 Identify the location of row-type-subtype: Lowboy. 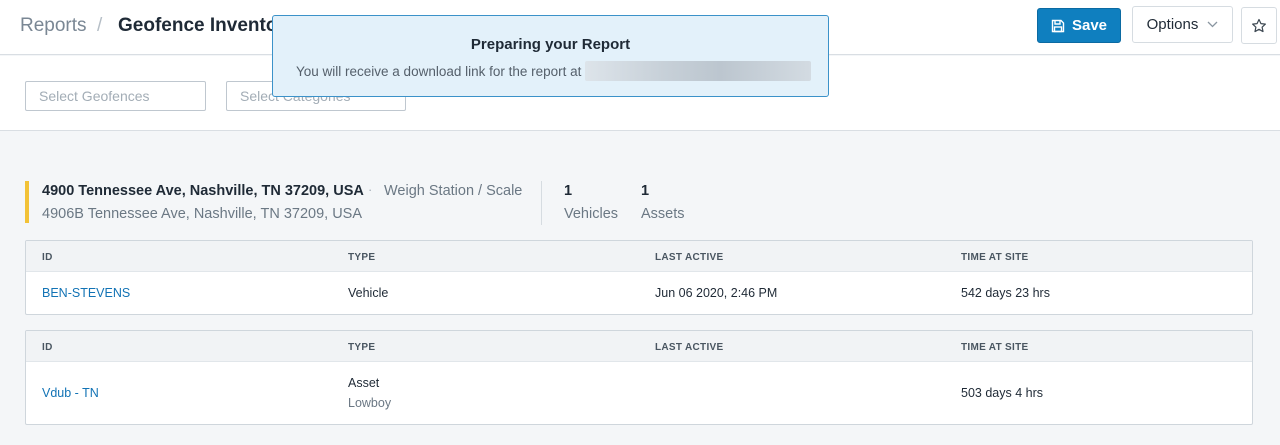
(370, 403).